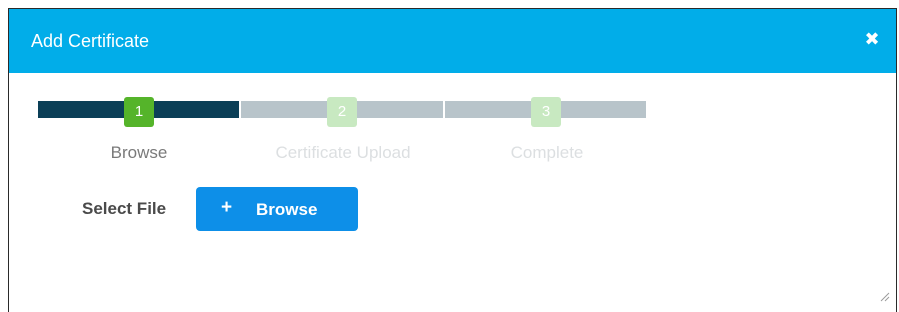 The width and height of the screenshot is (899, 312). I want to click on step-1-badge: 1, so click(139, 112).